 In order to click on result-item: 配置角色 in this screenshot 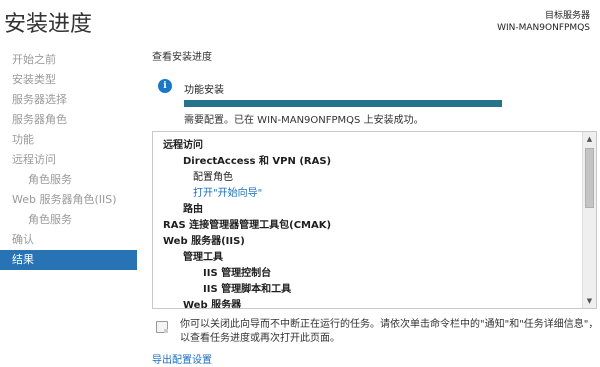, I will do `click(213, 177)`.